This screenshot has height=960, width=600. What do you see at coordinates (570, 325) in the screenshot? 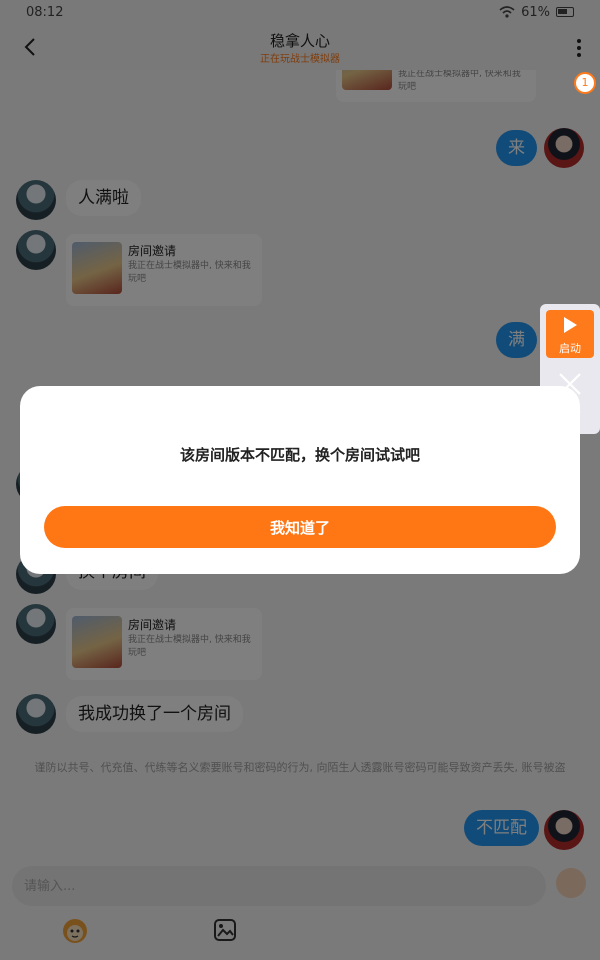
I see `play-icon` at bounding box center [570, 325].